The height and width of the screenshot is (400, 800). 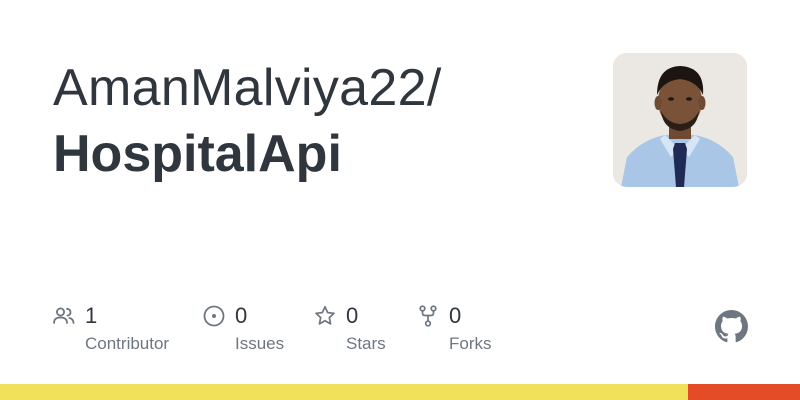 I want to click on stars-label: Stars, so click(x=366, y=343).